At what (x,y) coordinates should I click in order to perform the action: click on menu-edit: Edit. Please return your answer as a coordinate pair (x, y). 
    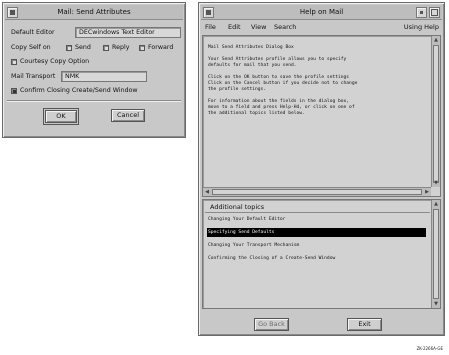
    Looking at the image, I should click on (234, 27).